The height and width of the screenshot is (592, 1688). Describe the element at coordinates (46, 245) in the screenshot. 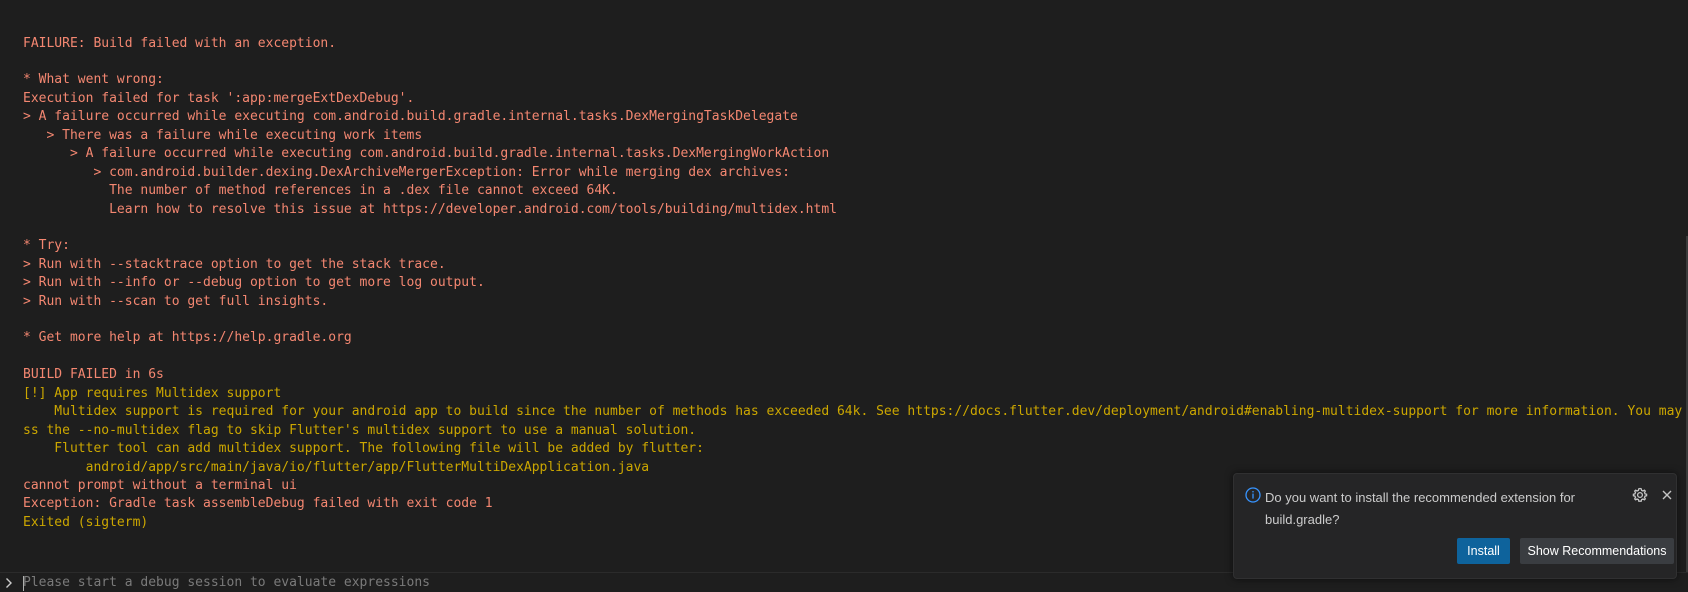

I see `console-line: * Try:` at that location.